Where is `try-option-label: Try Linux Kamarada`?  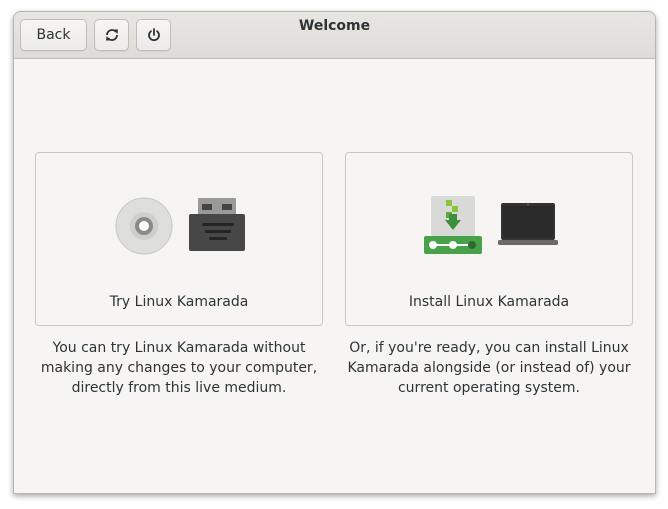
try-option-label: Try Linux Kamarada is located at coordinates (179, 302).